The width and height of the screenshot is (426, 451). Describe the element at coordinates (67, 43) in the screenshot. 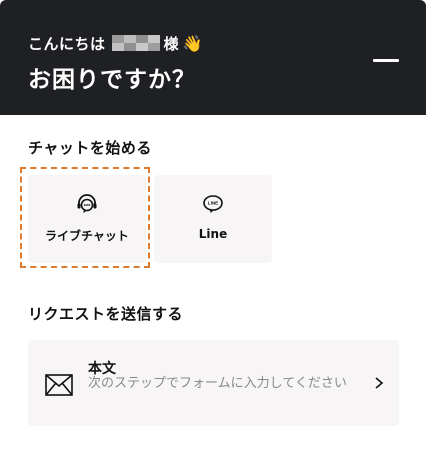

I see `greeting-text: こんにちは` at that location.